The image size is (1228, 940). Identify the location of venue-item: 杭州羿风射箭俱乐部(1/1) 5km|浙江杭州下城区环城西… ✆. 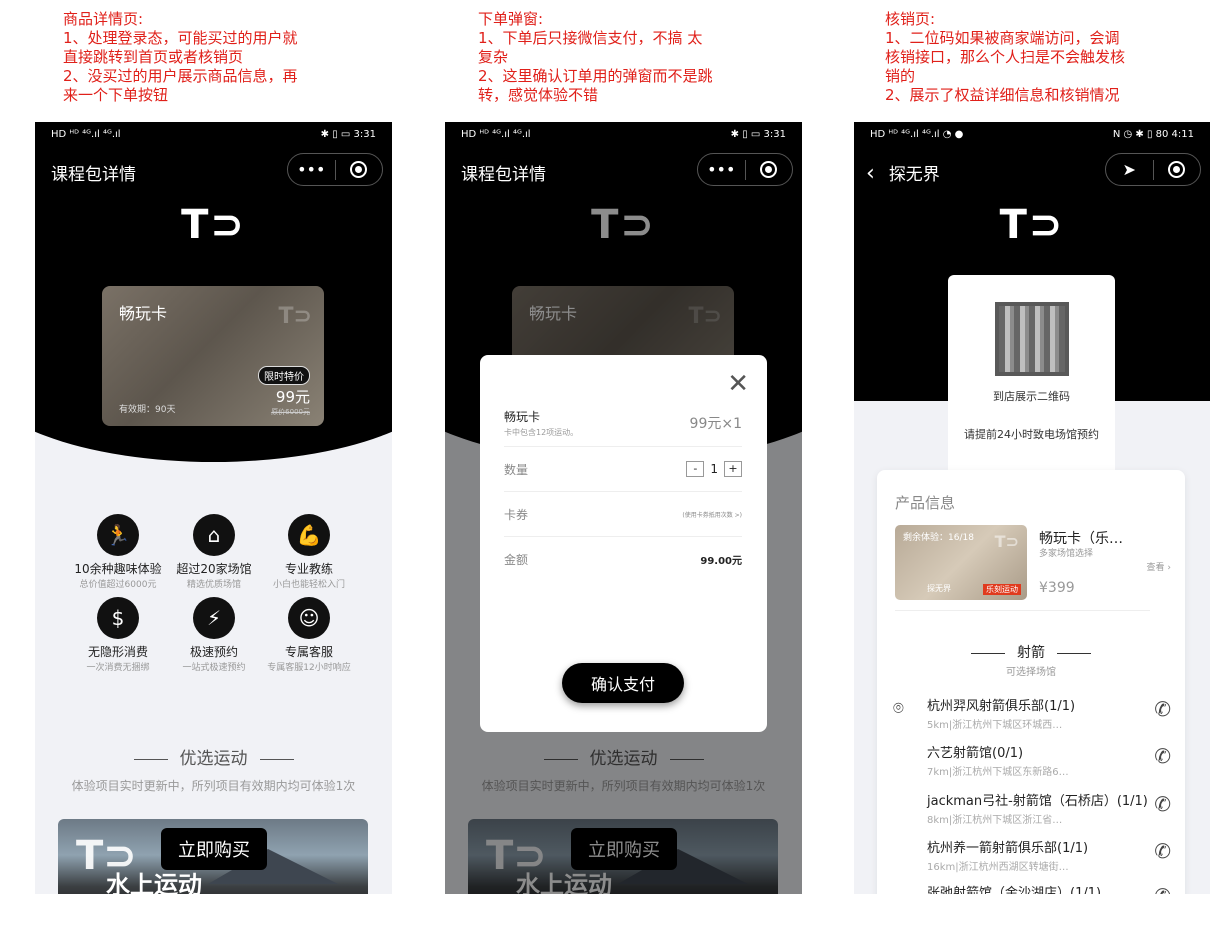
(1051, 715).